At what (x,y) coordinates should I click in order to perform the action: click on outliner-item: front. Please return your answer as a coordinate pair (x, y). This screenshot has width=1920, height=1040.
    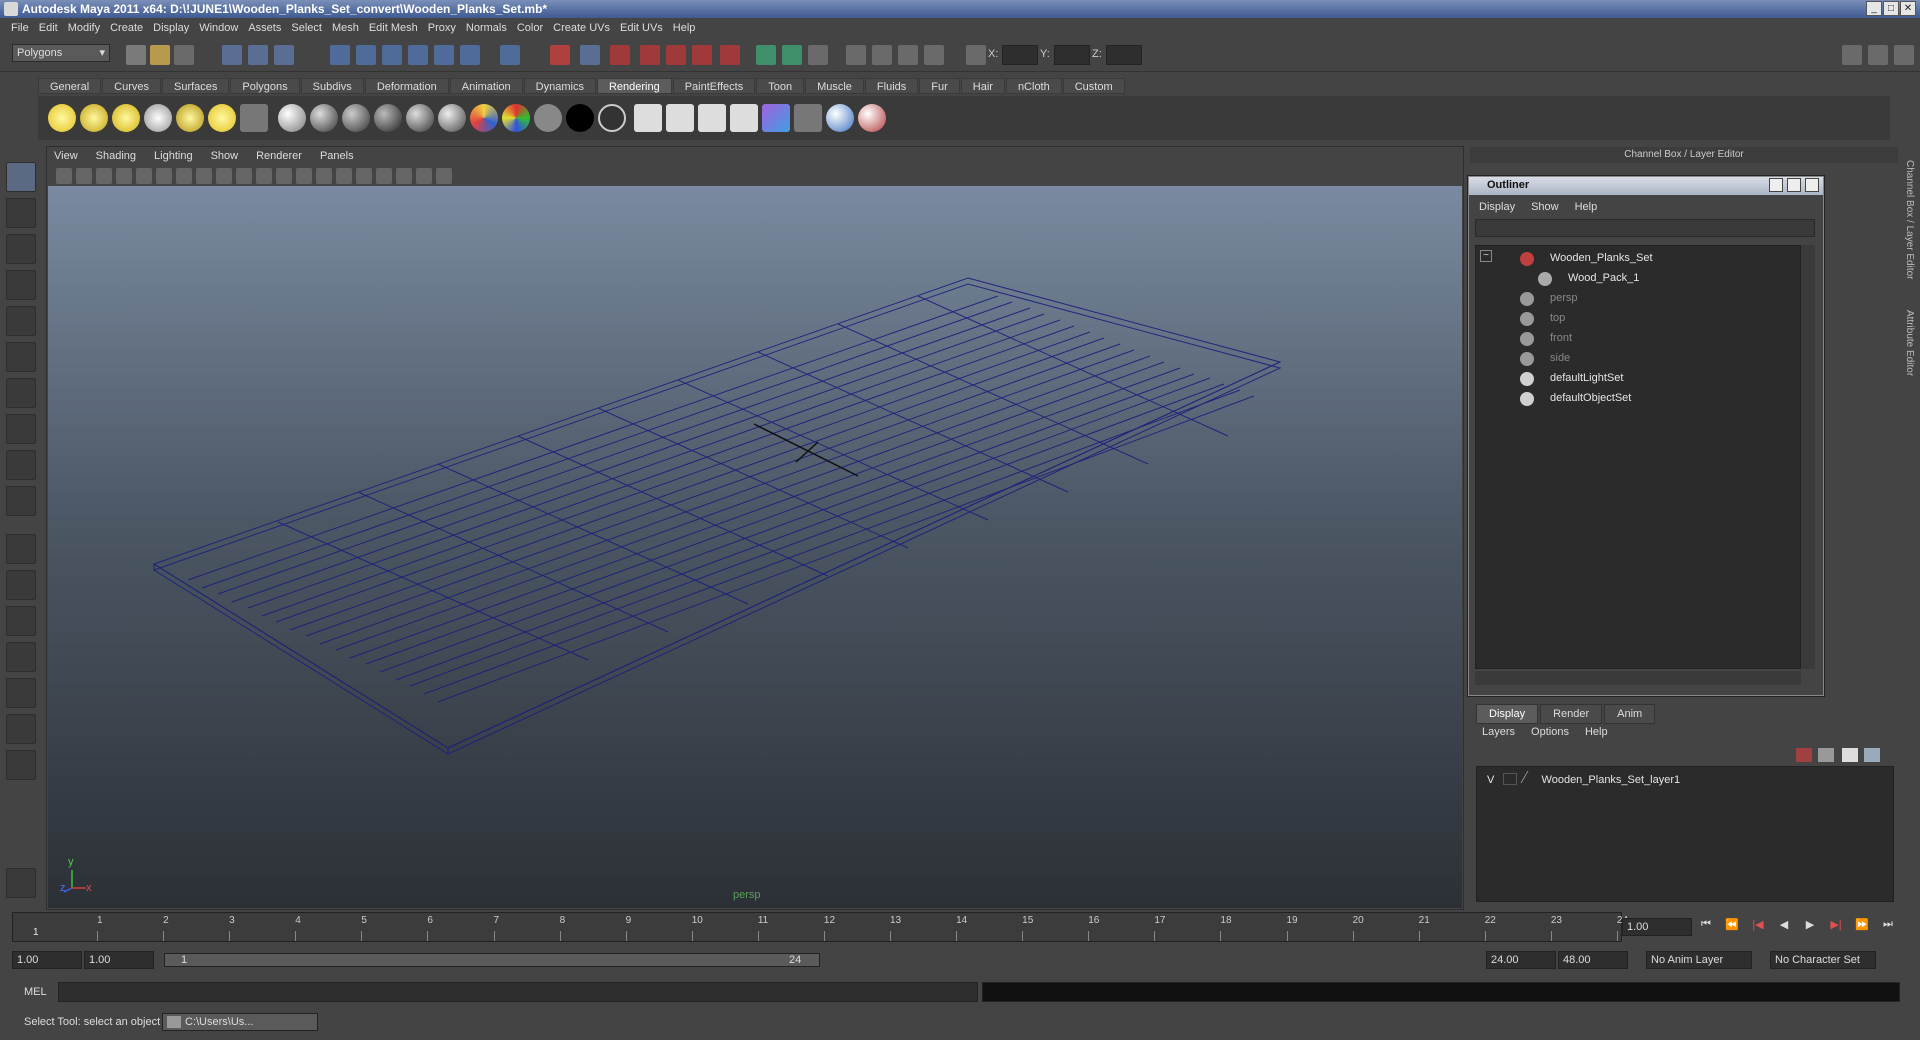
    Looking at the image, I should click on (1636, 339).